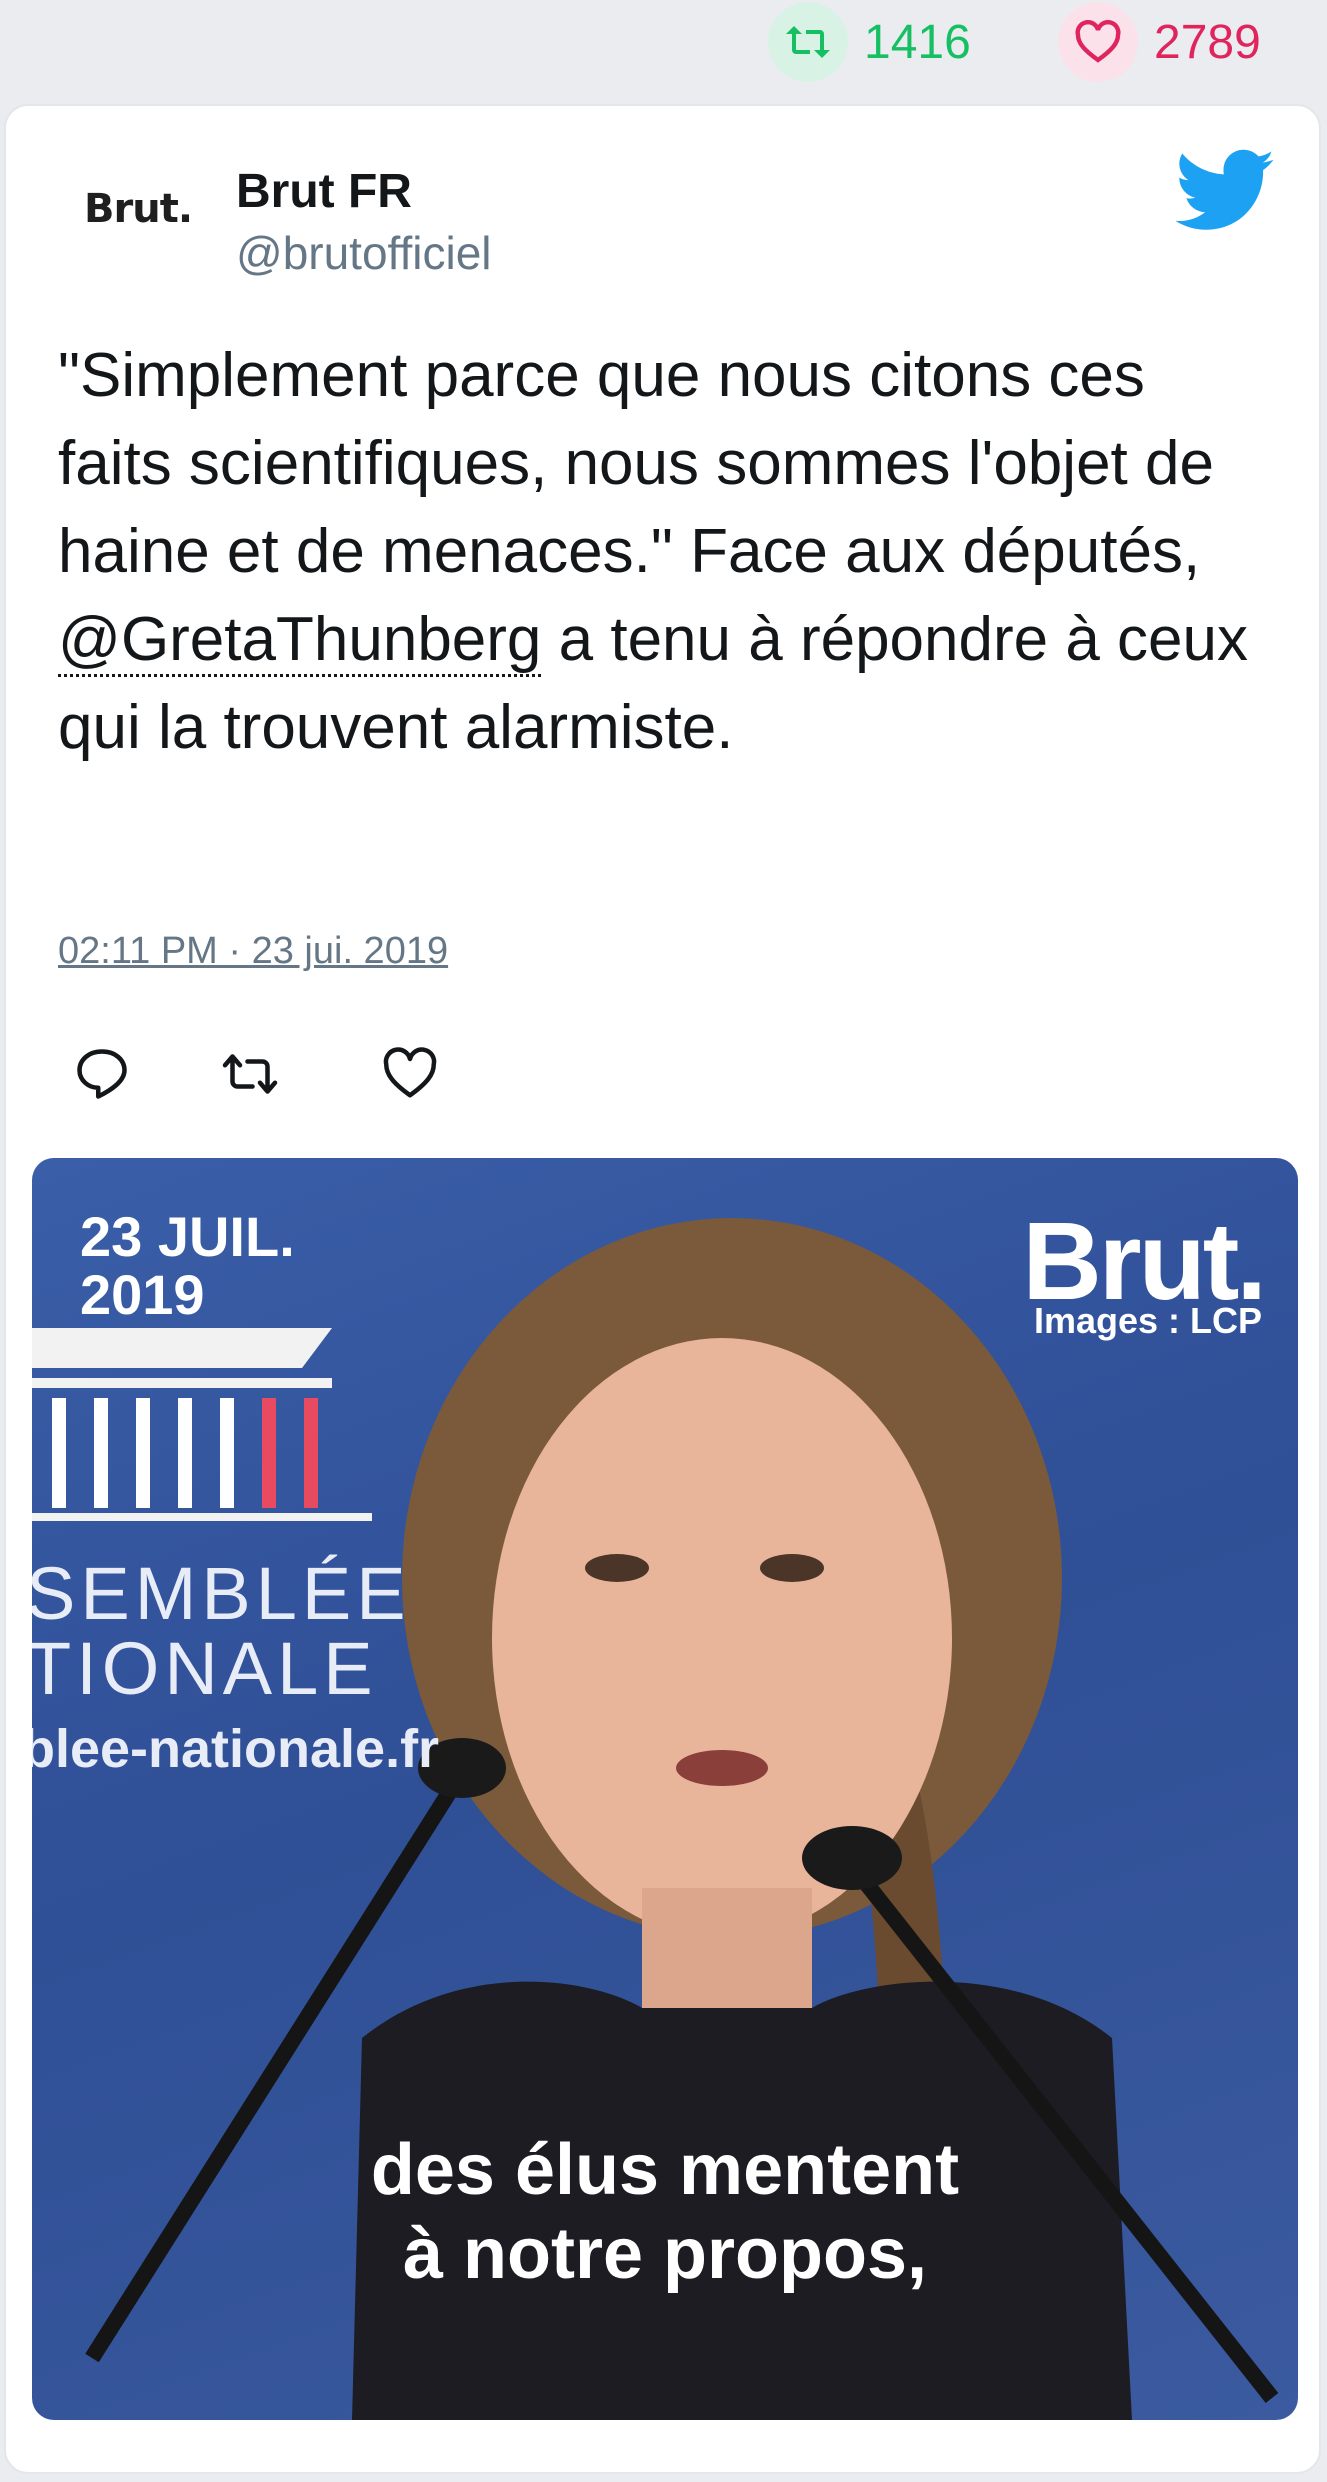 This screenshot has height=2482, width=1327. What do you see at coordinates (917, 42) in the screenshot?
I see `retweet-count: 1416` at bounding box center [917, 42].